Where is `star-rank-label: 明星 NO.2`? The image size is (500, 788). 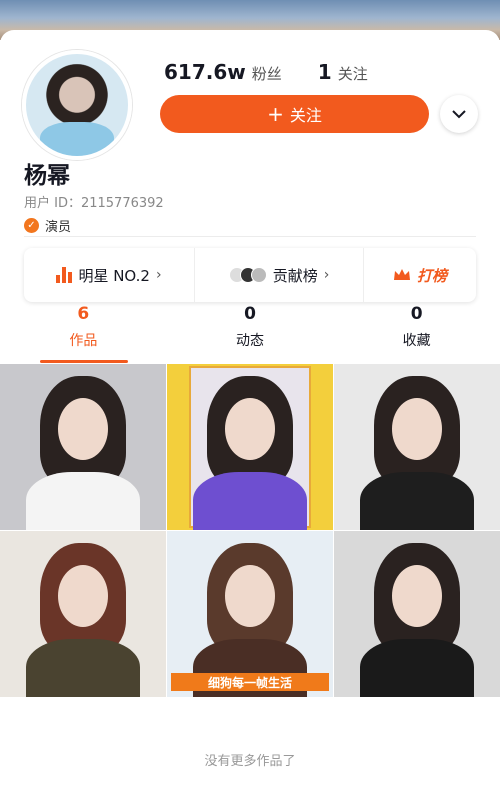
star-rank-label: 明星 NO.2 is located at coordinates (114, 275).